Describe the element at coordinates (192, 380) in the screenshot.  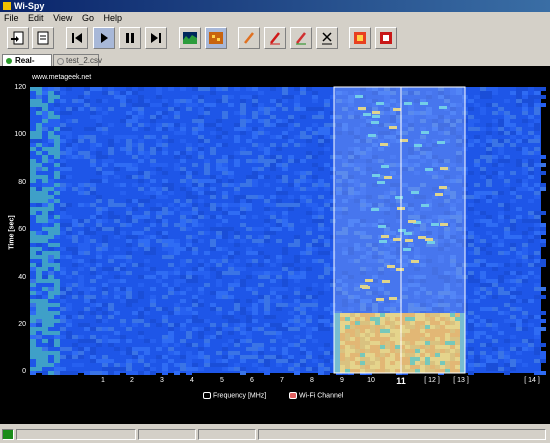
I see `x-tick: 4` at that location.